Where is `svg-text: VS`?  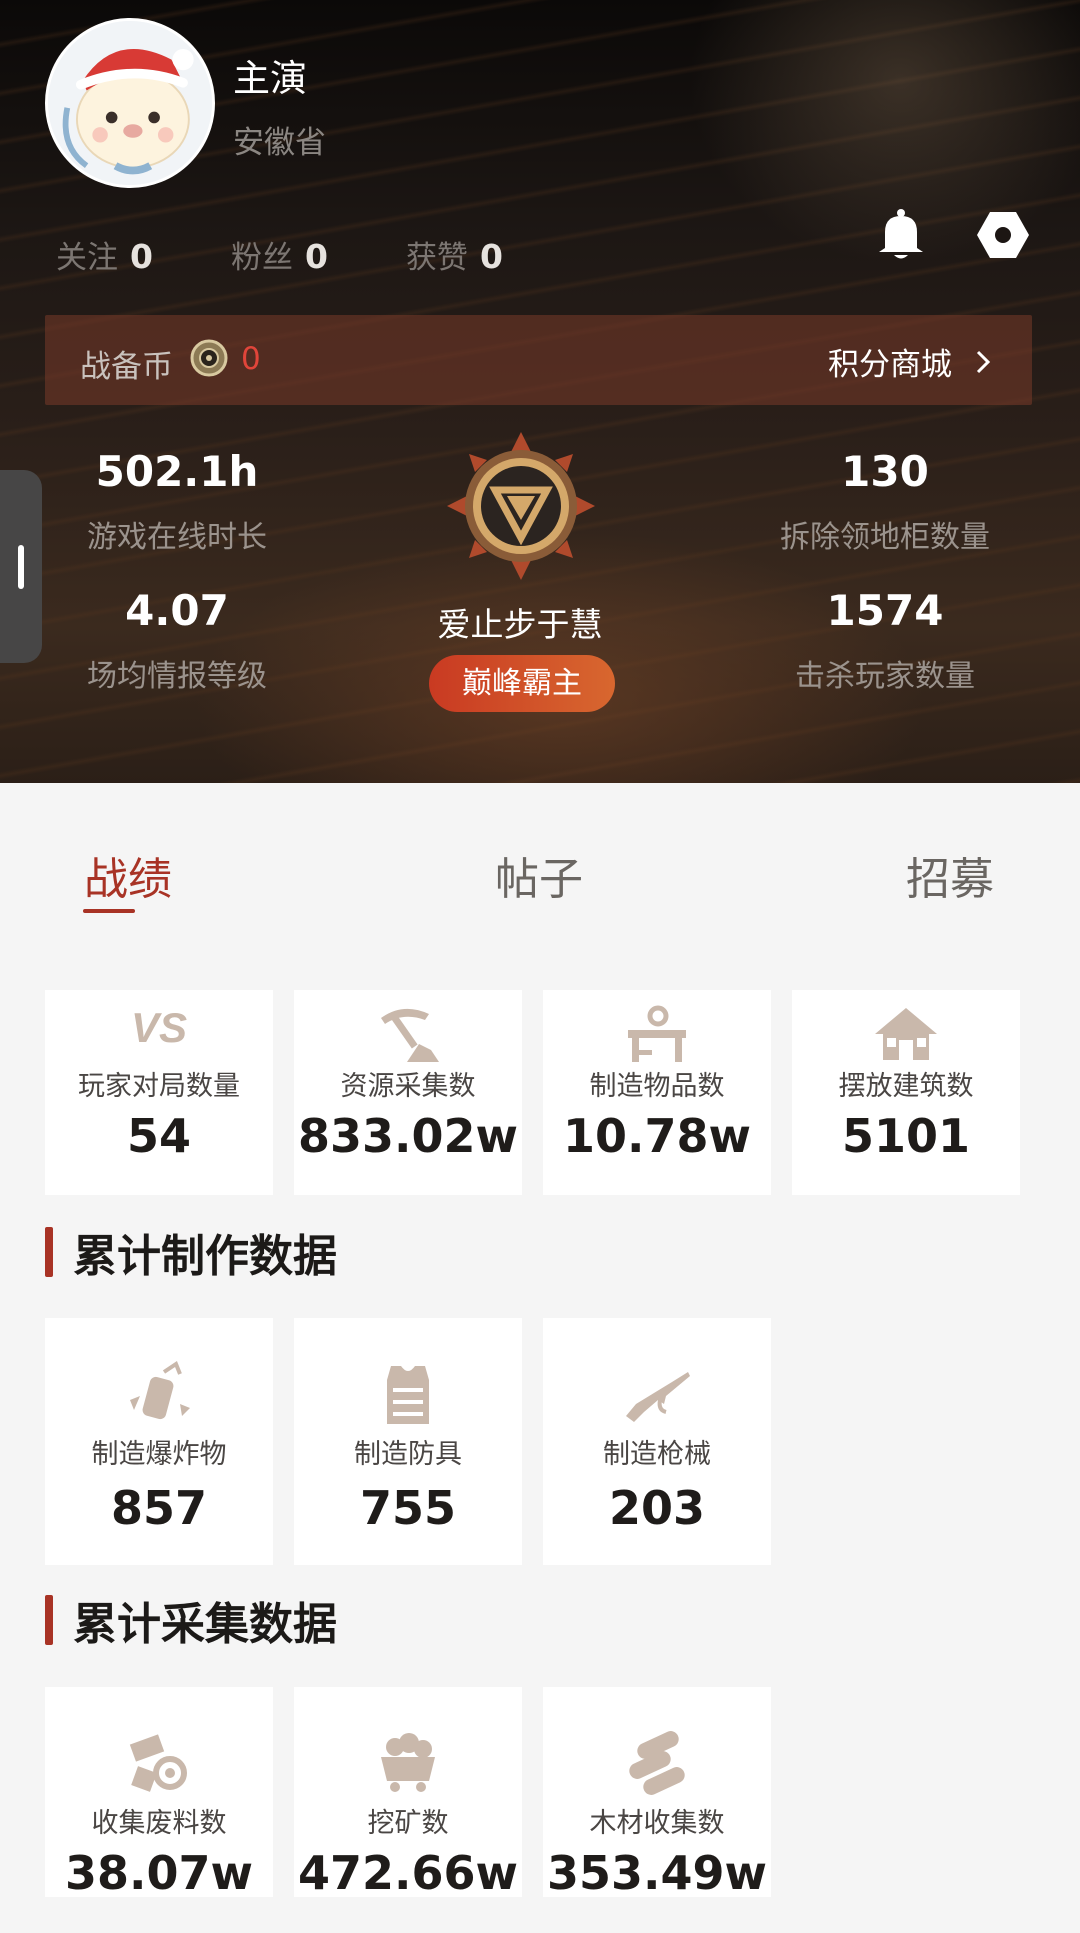
svg-text: VS is located at coordinates (159, 1027).